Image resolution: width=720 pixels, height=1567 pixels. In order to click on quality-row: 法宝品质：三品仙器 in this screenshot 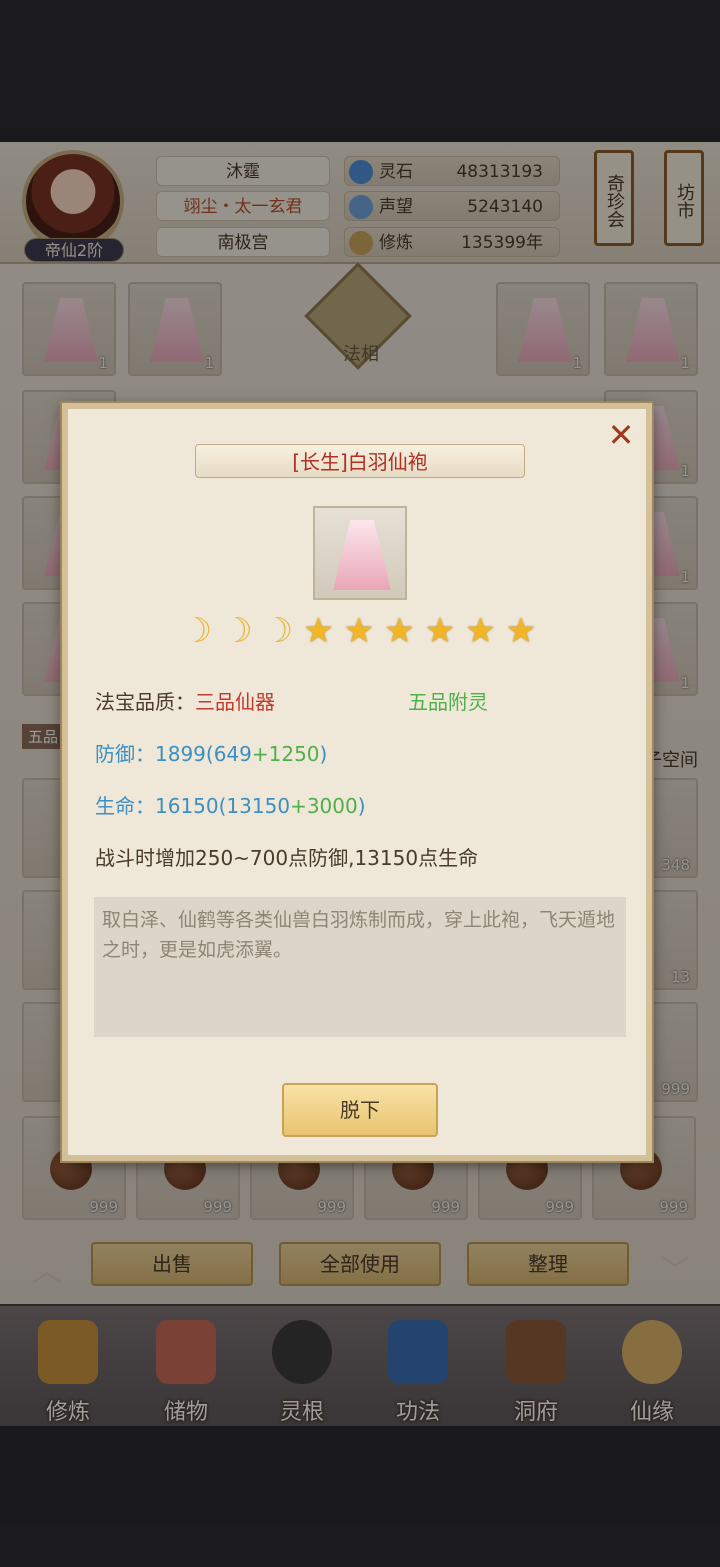, I will do `click(185, 700)`.